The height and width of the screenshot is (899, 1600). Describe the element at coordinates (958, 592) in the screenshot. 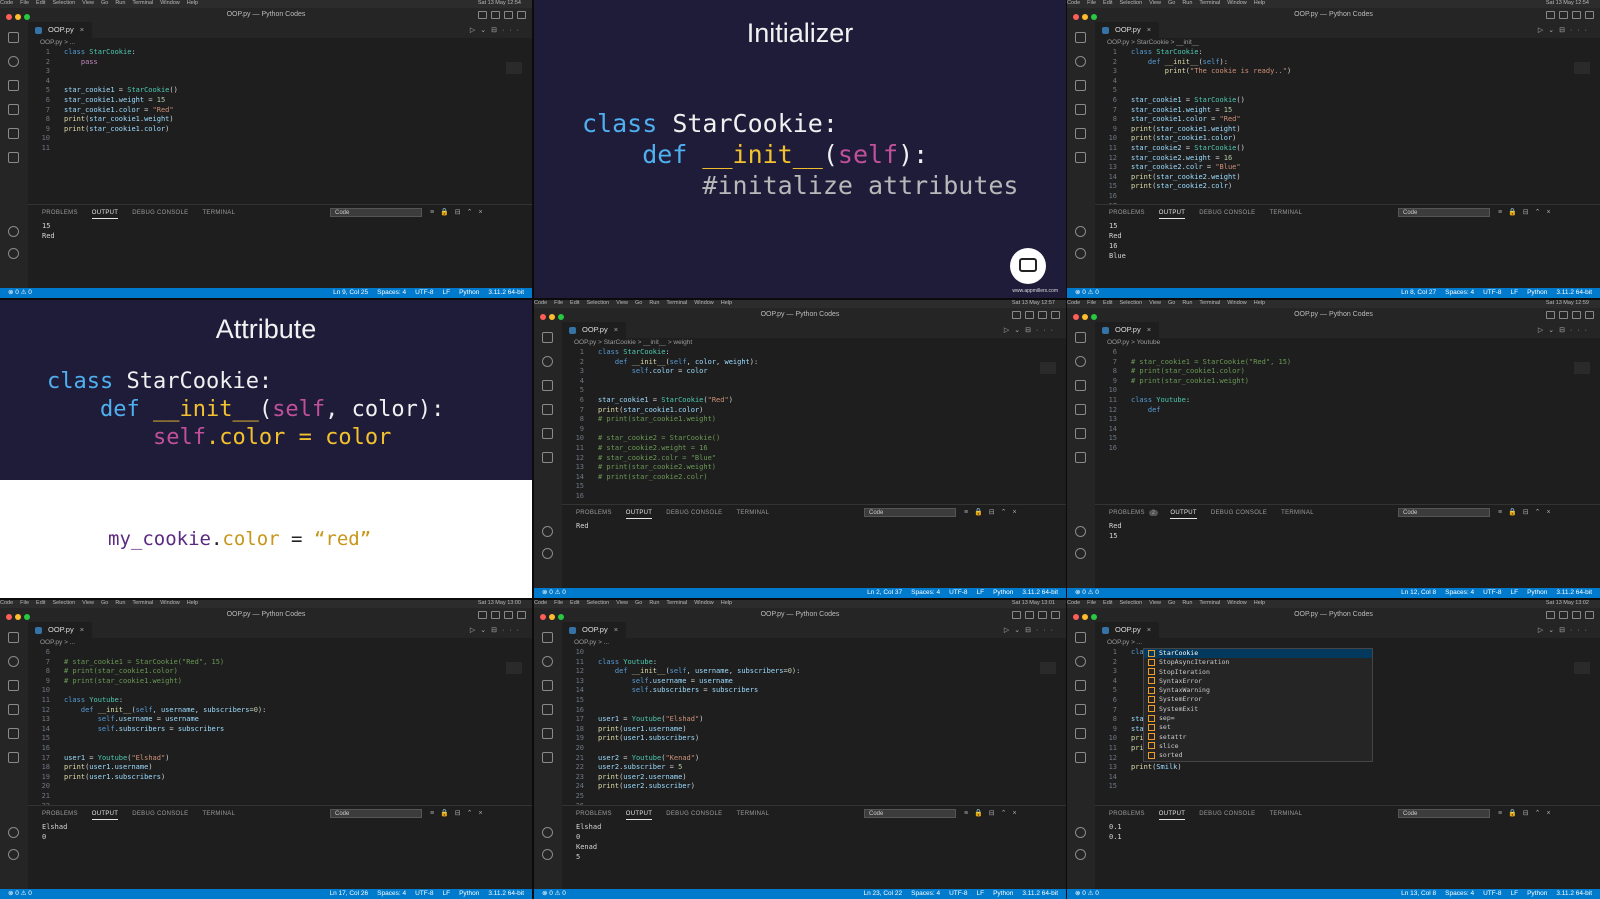

I see `status-encoding: UTF-8` at that location.